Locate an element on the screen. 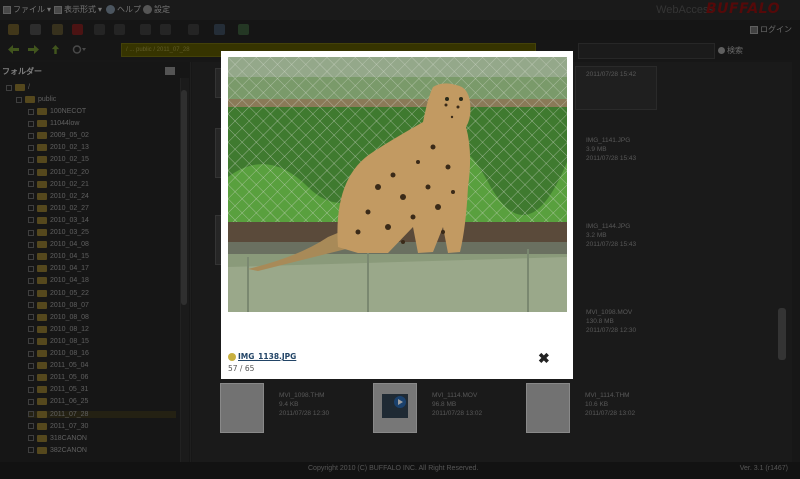  lightbox-filename: IMG_1138.JPG is located at coordinates (267, 356).